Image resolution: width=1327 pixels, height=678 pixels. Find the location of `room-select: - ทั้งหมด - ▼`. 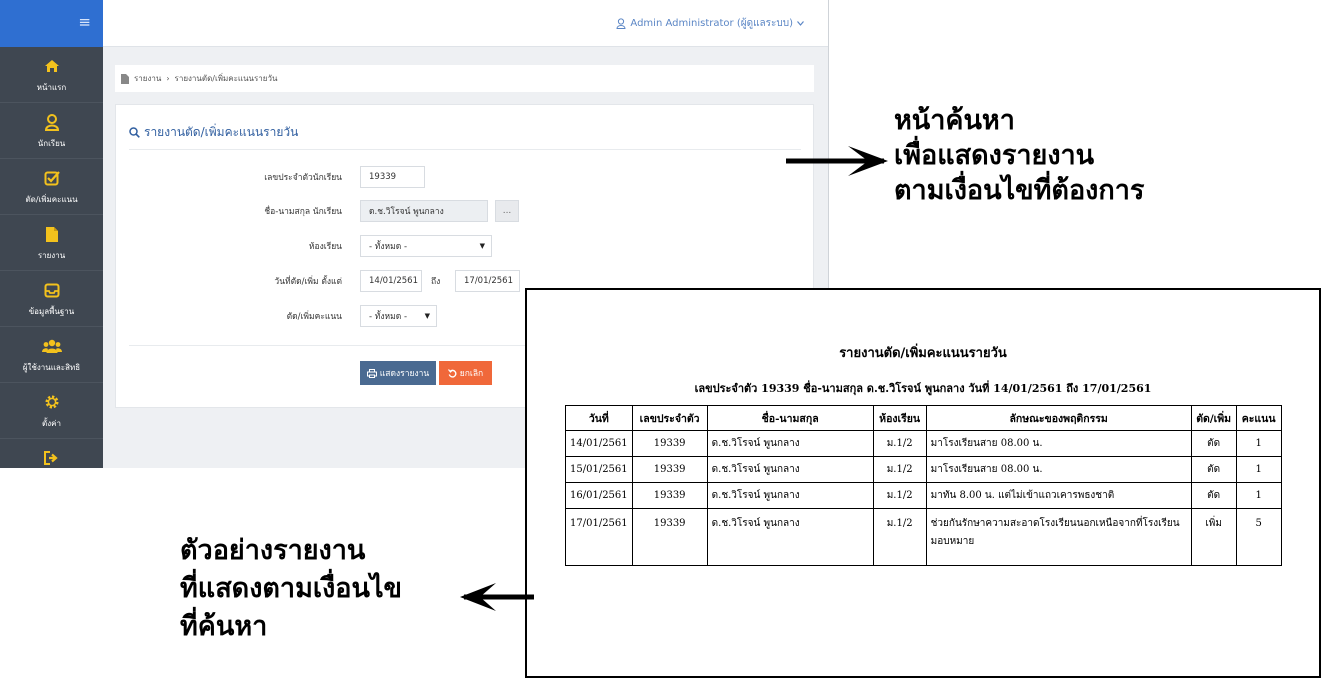

room-select: - ทั้งหมด - ▼ is located at coordinates (426, 246).